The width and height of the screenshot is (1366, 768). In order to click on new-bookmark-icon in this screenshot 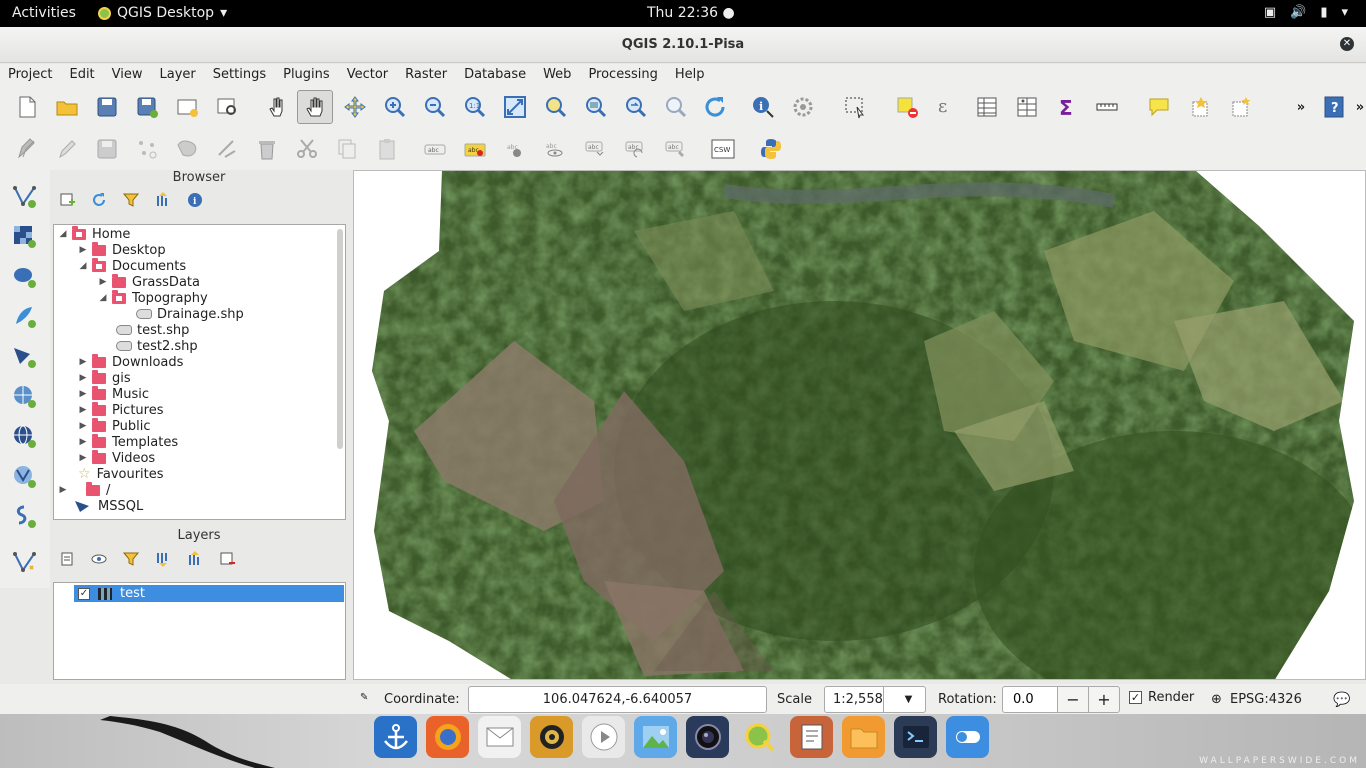, I will do `click(1201, 107)`.